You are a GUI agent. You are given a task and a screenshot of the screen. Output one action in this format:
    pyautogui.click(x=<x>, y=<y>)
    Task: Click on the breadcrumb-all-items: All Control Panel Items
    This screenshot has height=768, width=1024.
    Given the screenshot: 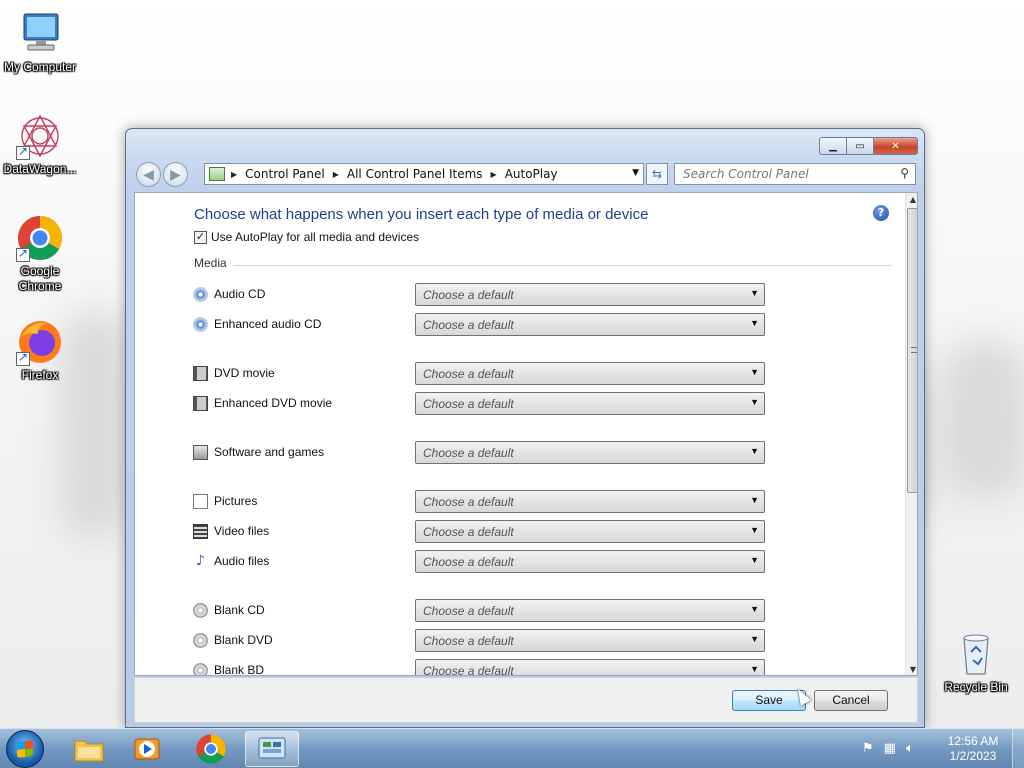 What is the action you would take?
    pyautogui.click(x=415, y=174)
    